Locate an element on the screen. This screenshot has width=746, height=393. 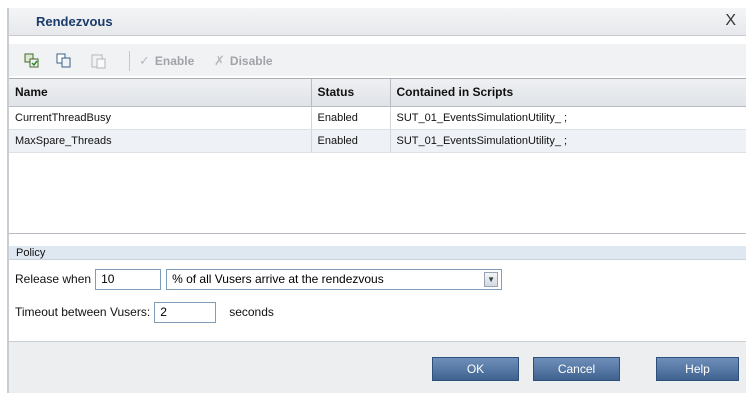
enable-button: ✓ Enable is located at coordinates (166, 61).